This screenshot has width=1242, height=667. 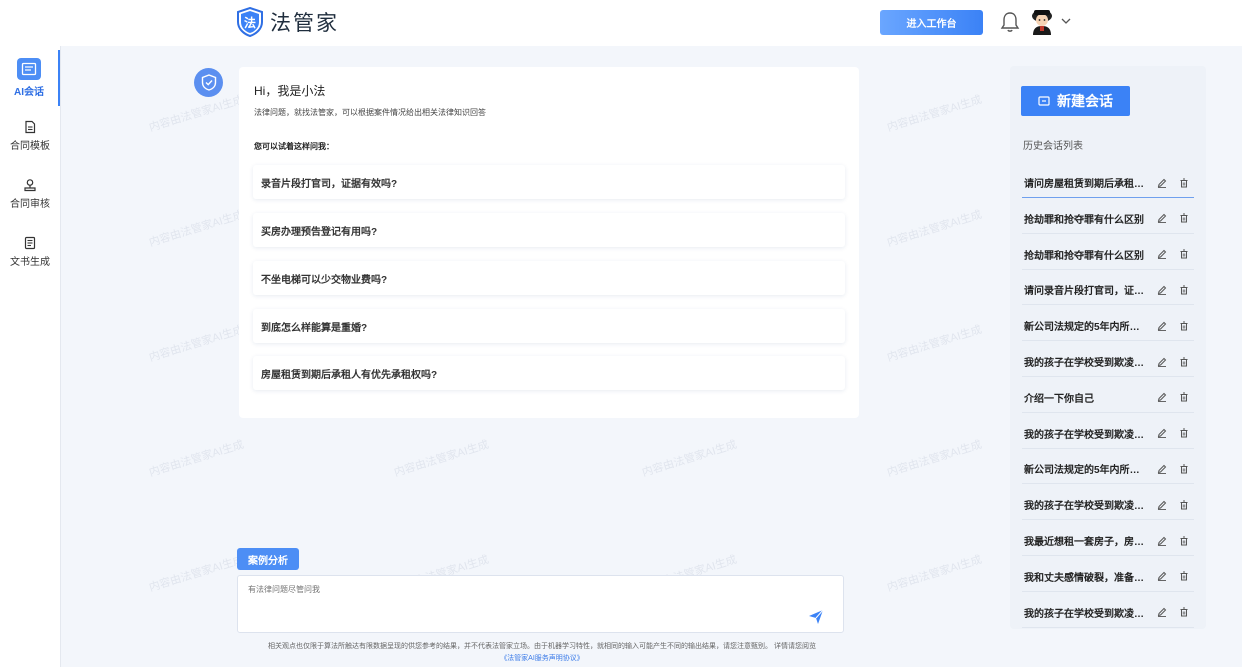 I want to click on history-item: 介绍一下你自己, so click(x=1108, y=398).